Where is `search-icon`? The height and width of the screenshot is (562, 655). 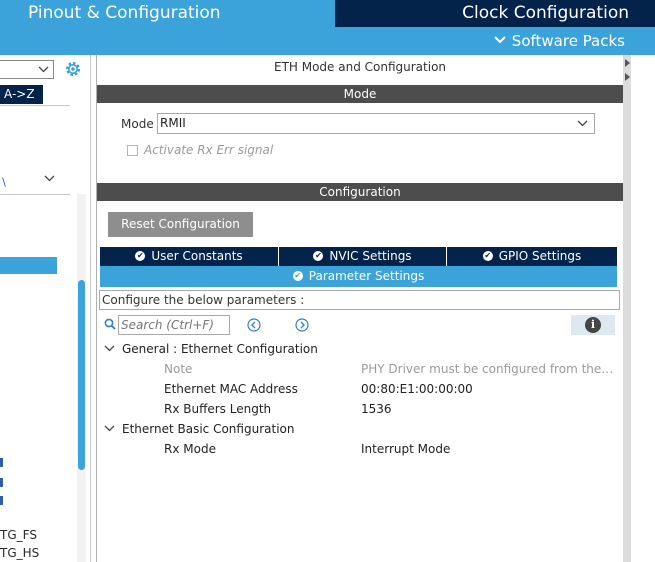
search-icon is located at coordinates (110, 324).